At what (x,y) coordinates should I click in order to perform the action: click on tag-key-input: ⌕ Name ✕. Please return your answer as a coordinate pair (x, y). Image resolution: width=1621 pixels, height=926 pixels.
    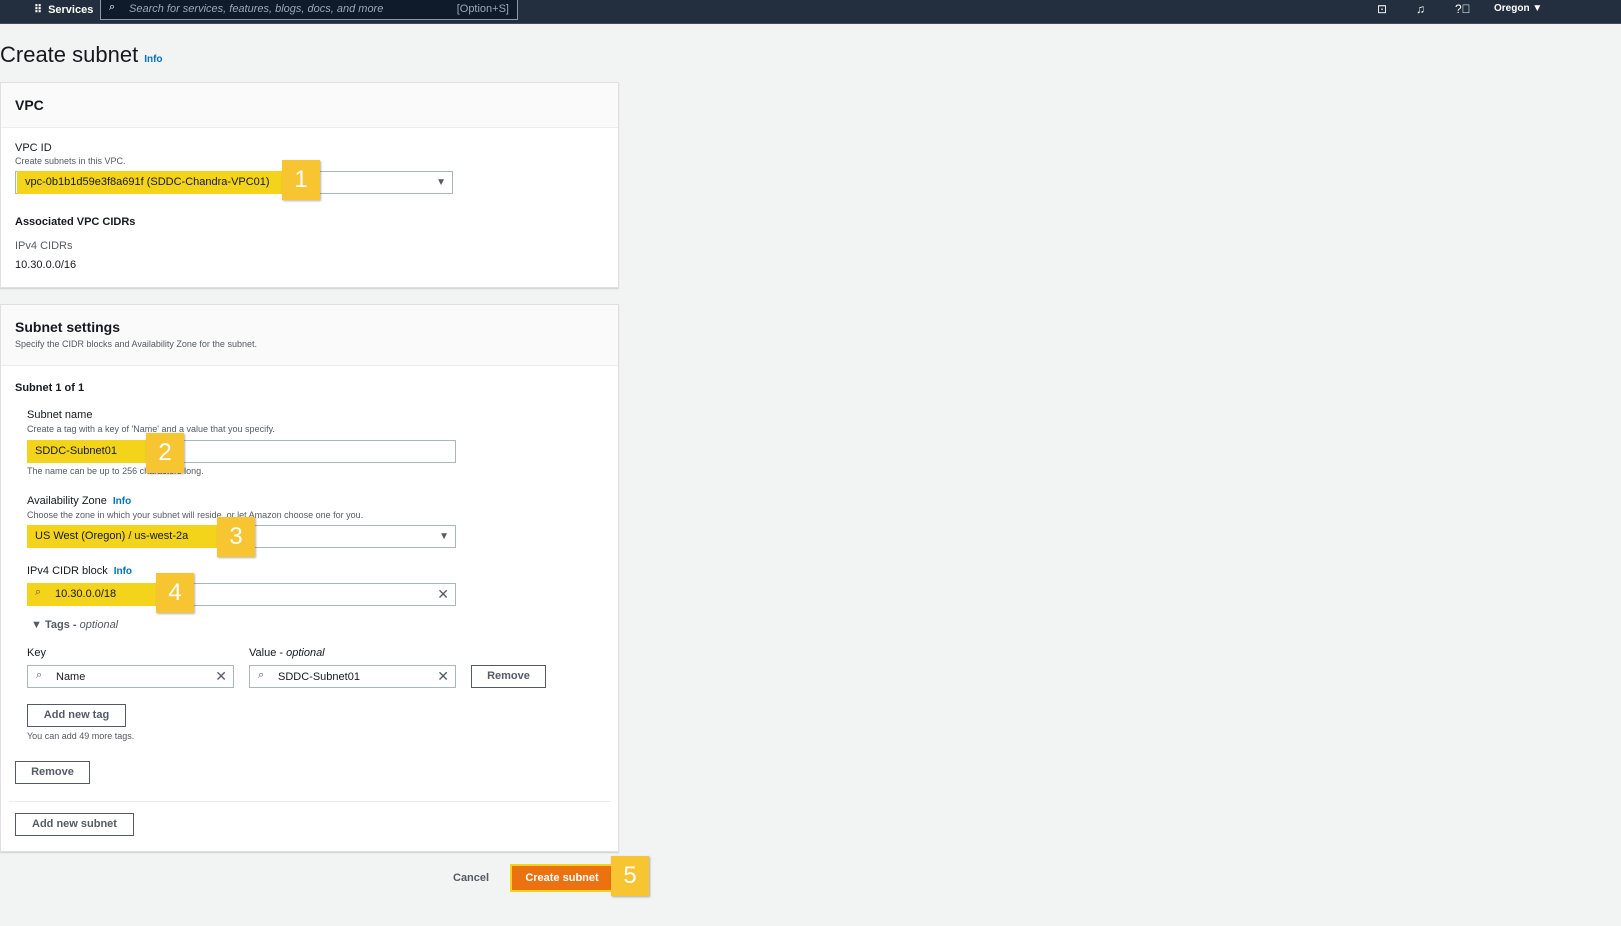
    Looking at the image, I should click on (130, 676).